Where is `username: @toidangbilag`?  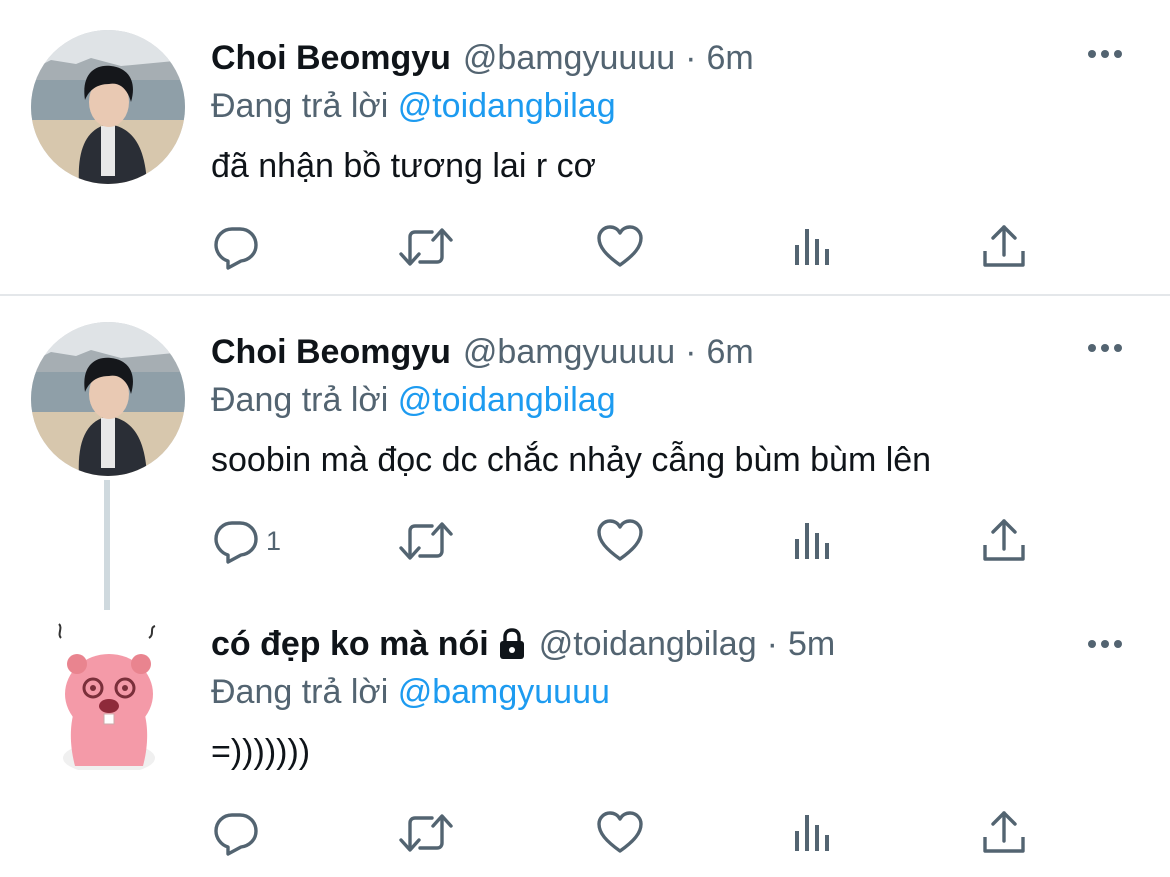 username: @toidangbilag is located at coordinates (648, 644).